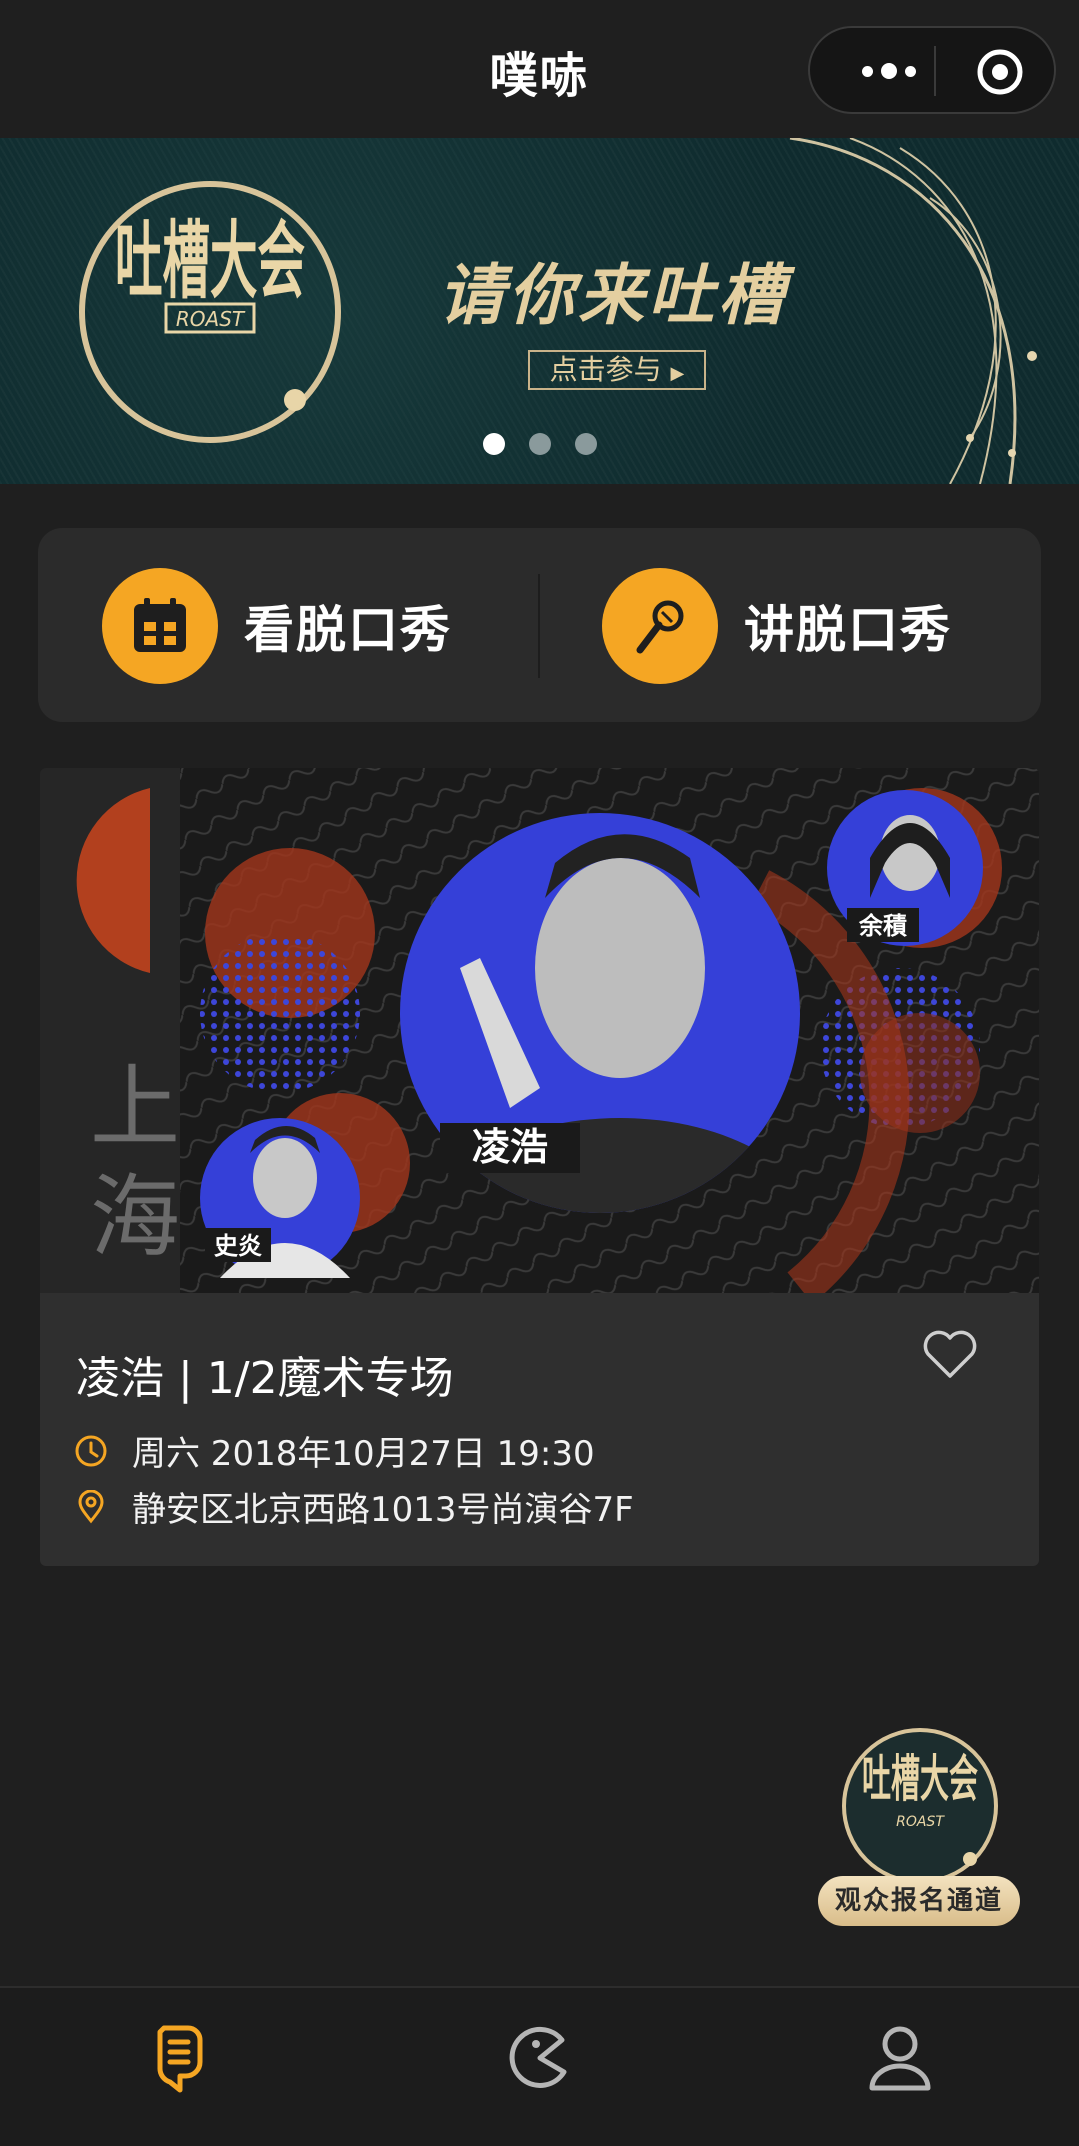 This screenshot has width=1079, height=2146. What do you see at coordinates (348, 630) in the screenshot?
I see `watch-show-label: 看脱口秀` at bounding box center [348, 630].